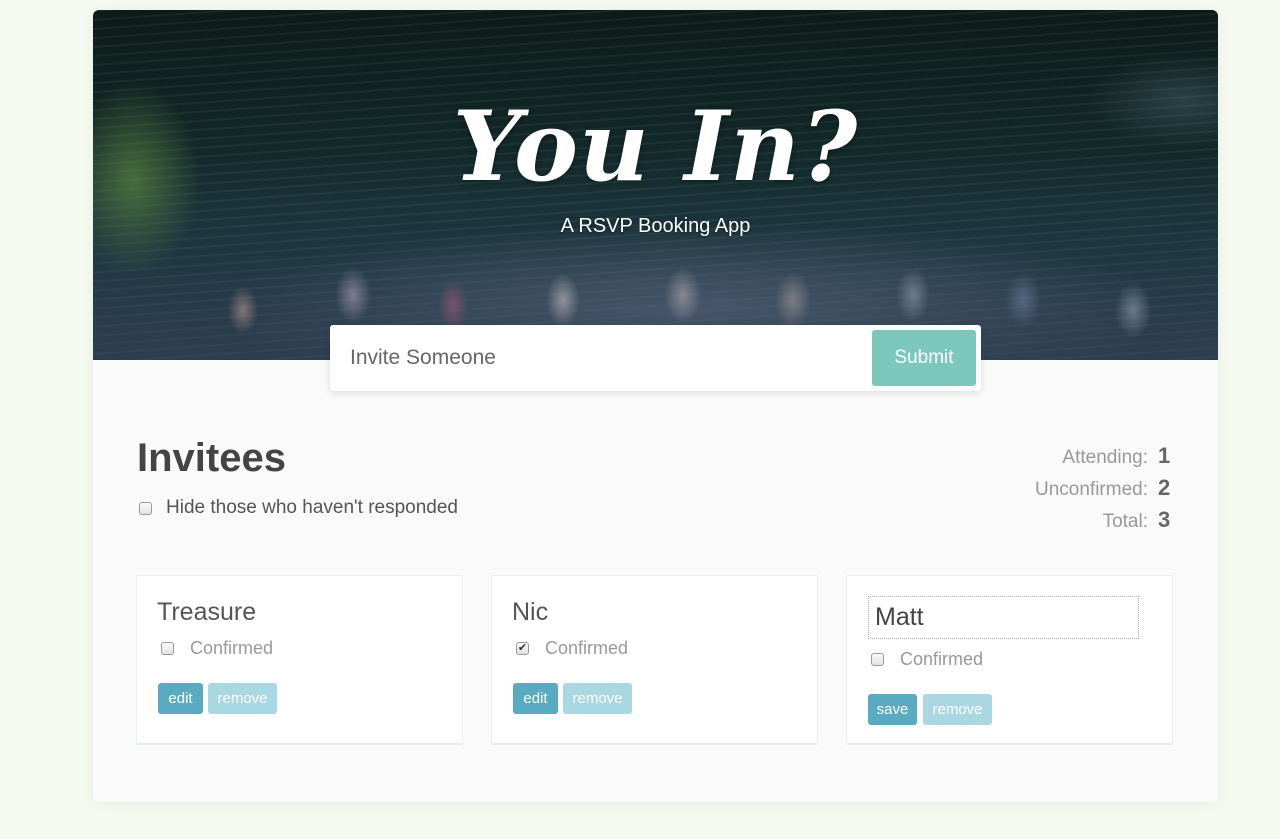 Image resolution: width=1280 pixels, height=839 pixels. What do you see at coordinates (924, 358) in the screenshot?
I see `submit-button: Submit` at bounding box center [924, 358].